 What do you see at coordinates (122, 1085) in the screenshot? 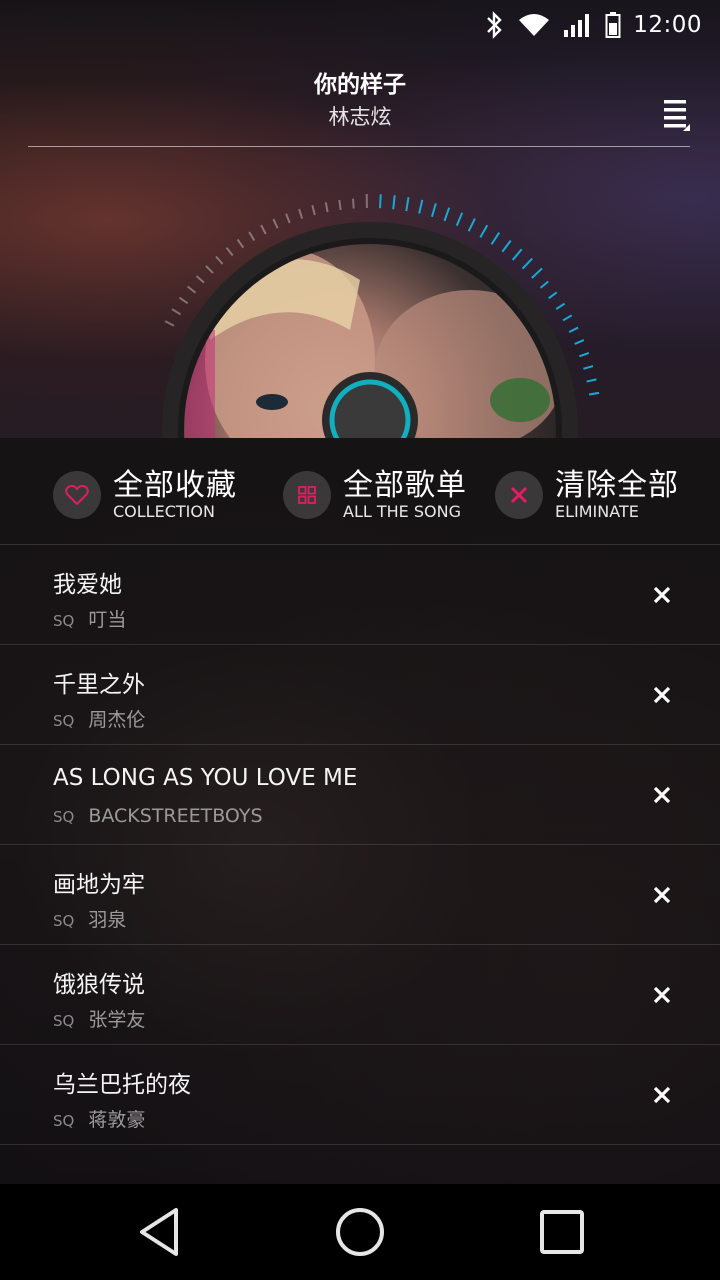
I see `song-title: 乌兰巴托的夜` at bounding box center [122, 1085].